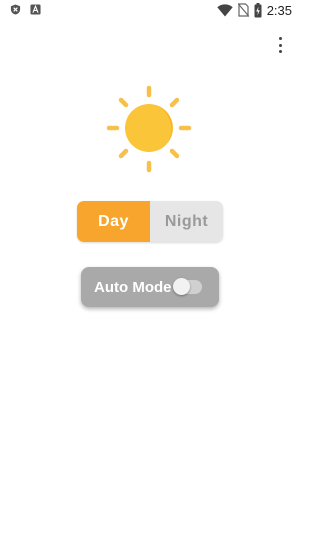 The image size is (320, 533). I want to click on shield-notification-icon, so click(15, 9).